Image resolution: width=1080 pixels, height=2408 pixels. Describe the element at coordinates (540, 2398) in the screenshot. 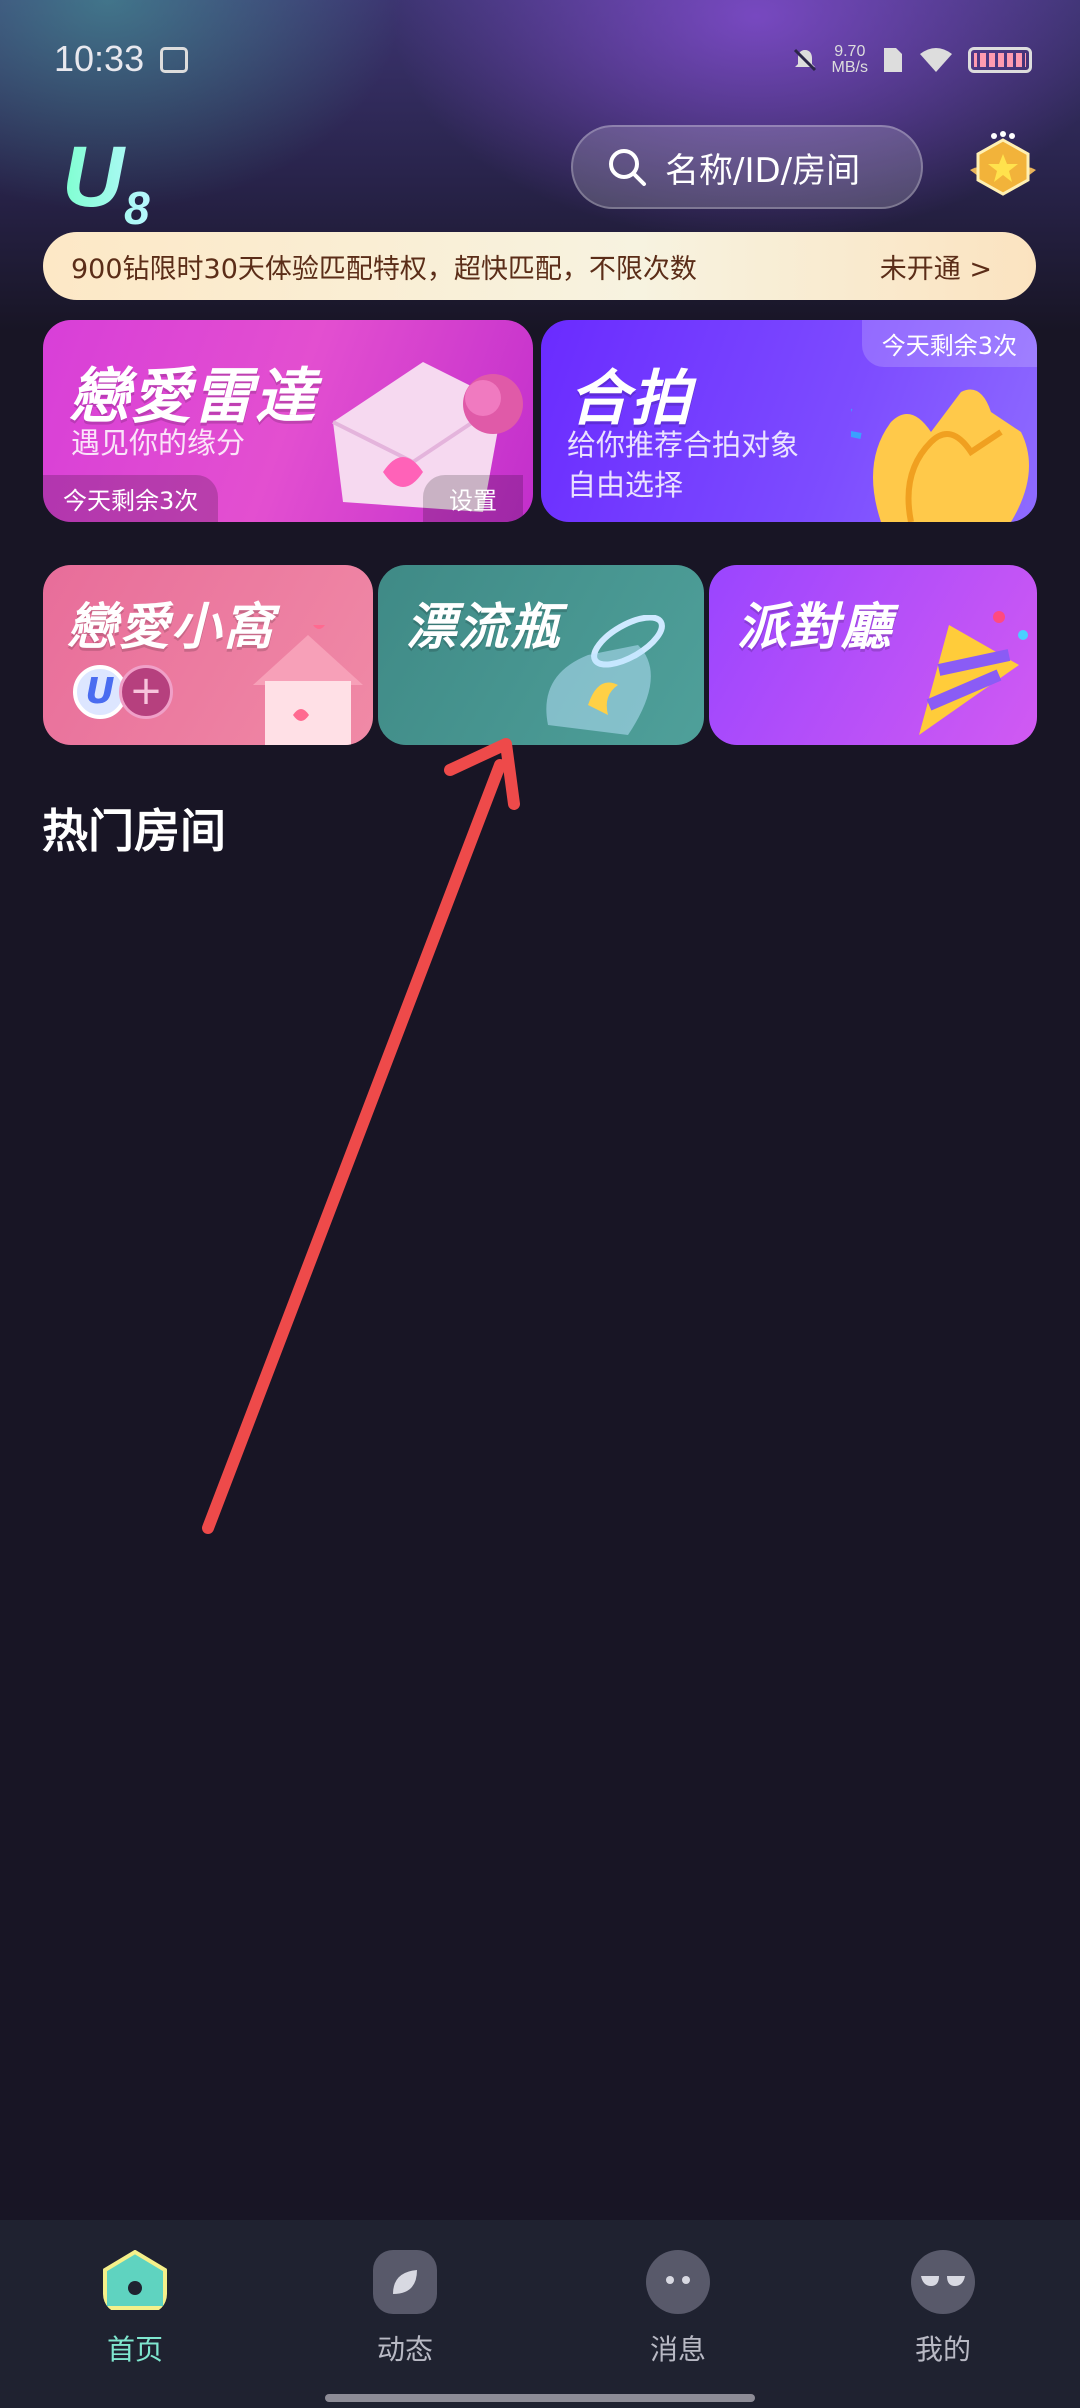

I see `home-indicator` at that location.